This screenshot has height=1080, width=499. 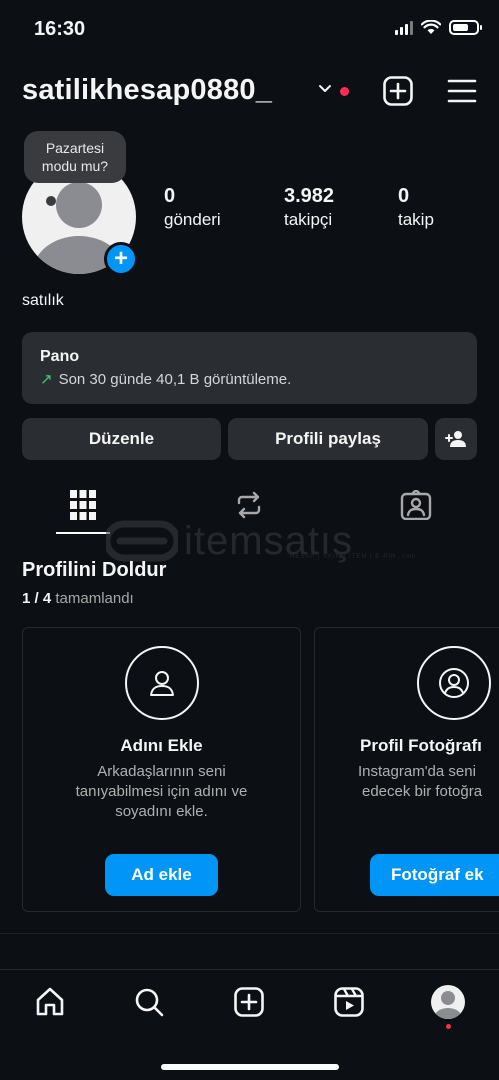 I want to click on person-icon, so click(x=162, y=683).